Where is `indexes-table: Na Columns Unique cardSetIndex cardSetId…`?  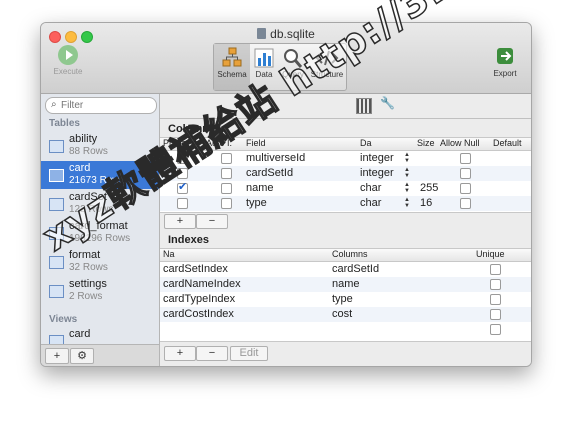 indexes-table: Na Columns Unique cardSetIndex cardSetId… is located at coordinates (345, 295).